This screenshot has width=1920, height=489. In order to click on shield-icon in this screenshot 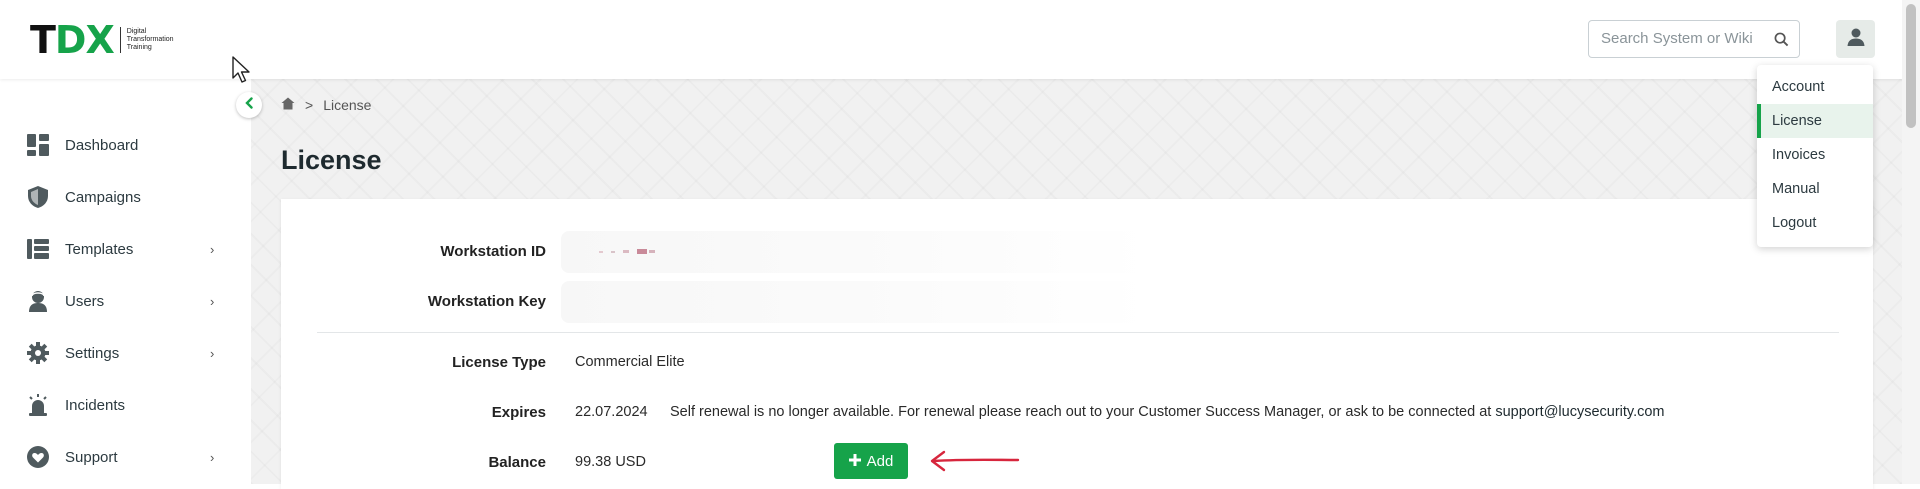, I will do `click(38, 197)`.